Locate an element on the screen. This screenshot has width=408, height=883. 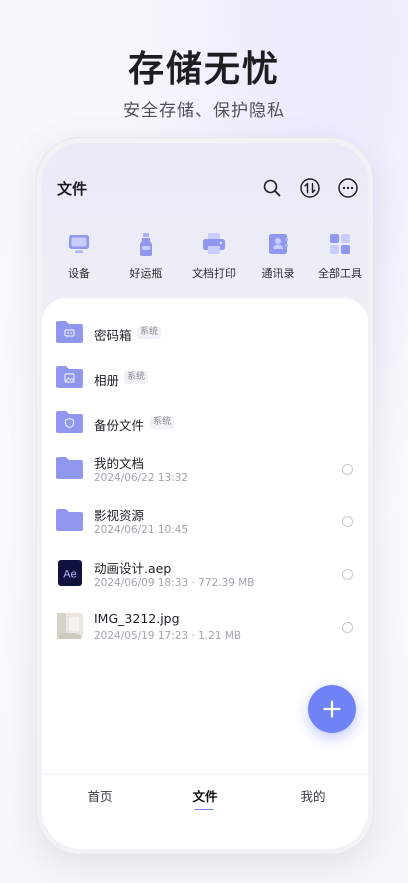
file-meta: 2024/06/21 10:45 is located at coordinates (141, 530).